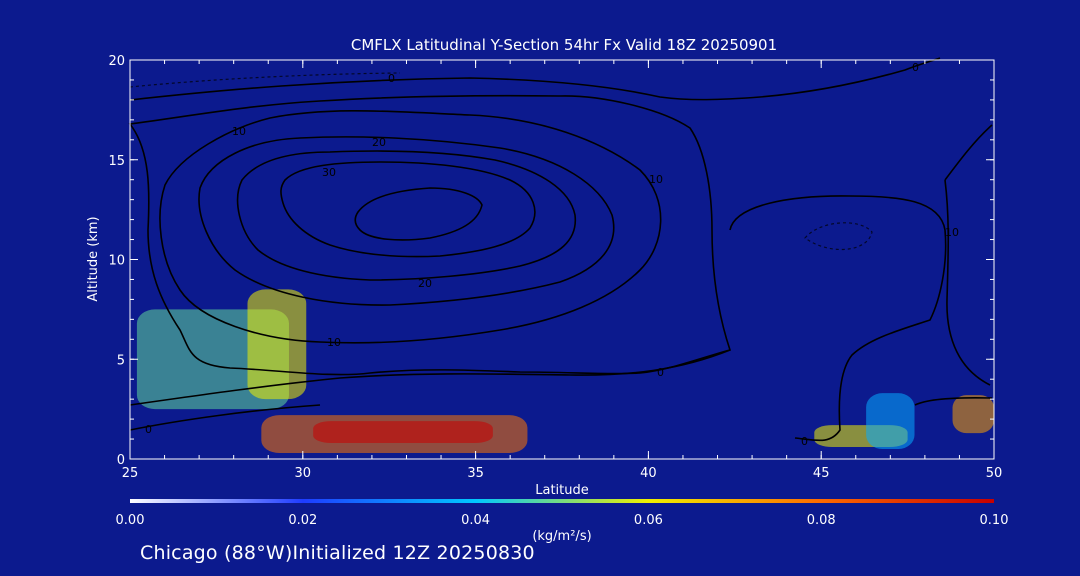 This screenshot has height=576, width=1080. What do you see at coordinates (648, 473) in the screenshot?
I see `x-tick-label: 40` at bounding box center [648, 473].